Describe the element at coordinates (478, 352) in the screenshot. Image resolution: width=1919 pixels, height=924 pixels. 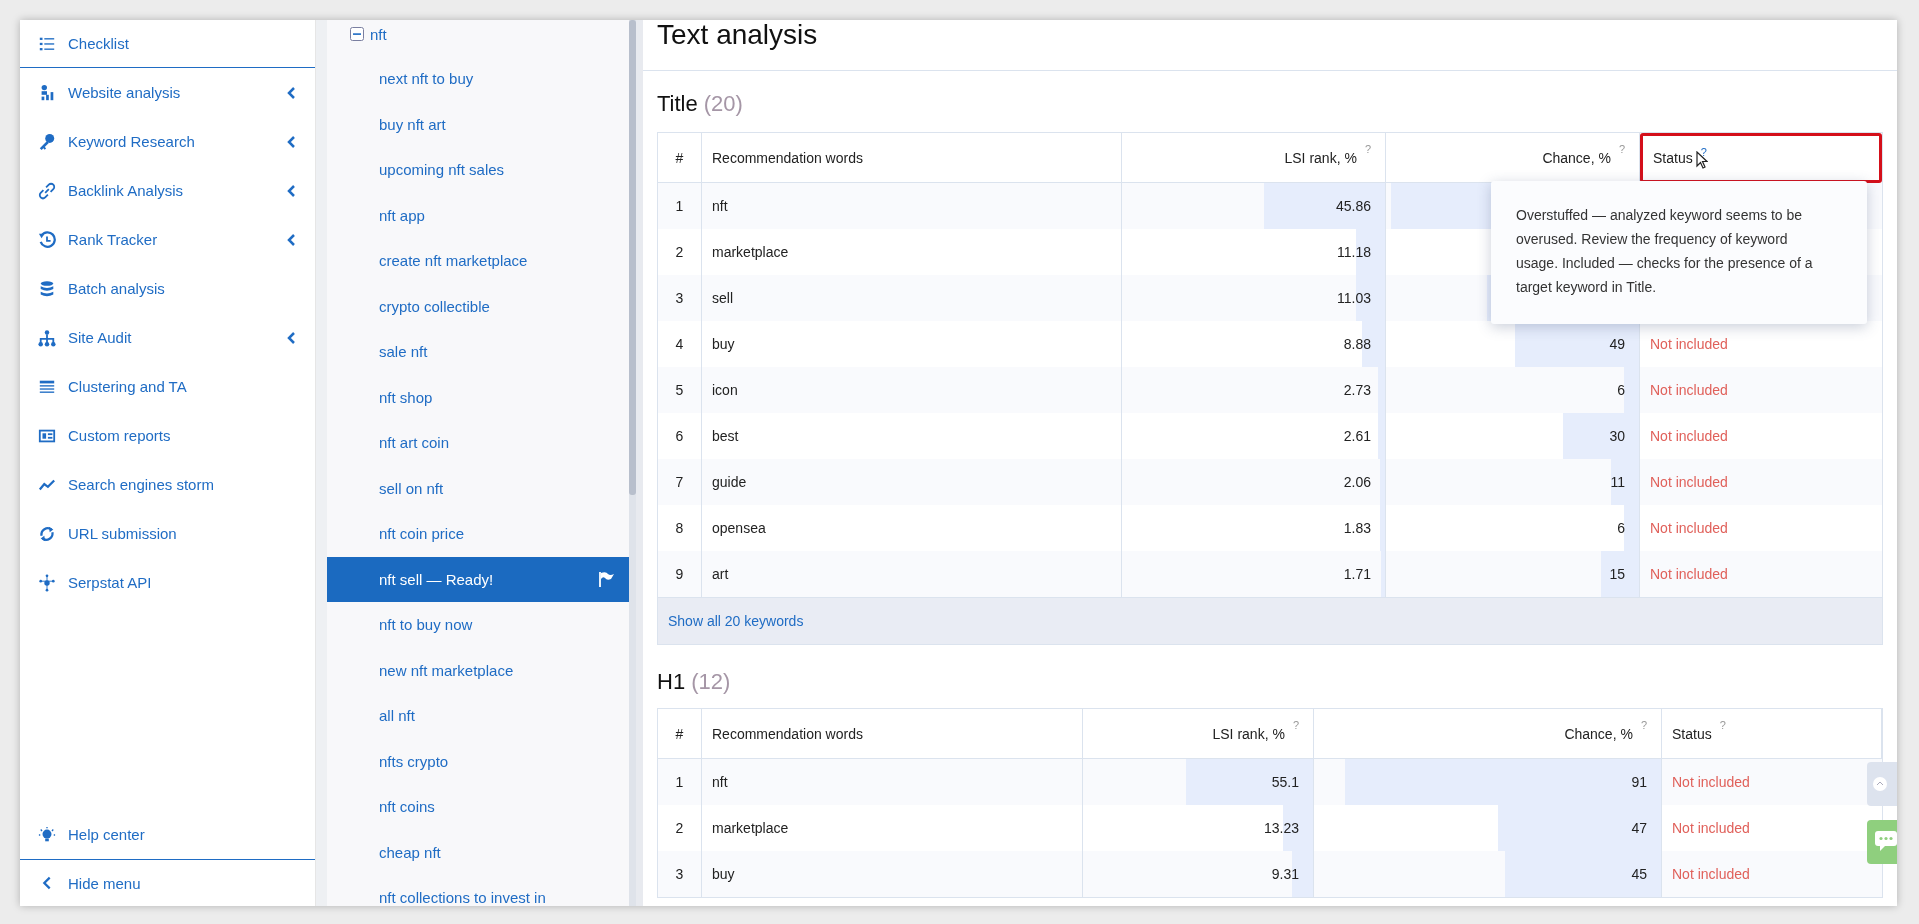
I see `tree-item: sale nft` at that location.